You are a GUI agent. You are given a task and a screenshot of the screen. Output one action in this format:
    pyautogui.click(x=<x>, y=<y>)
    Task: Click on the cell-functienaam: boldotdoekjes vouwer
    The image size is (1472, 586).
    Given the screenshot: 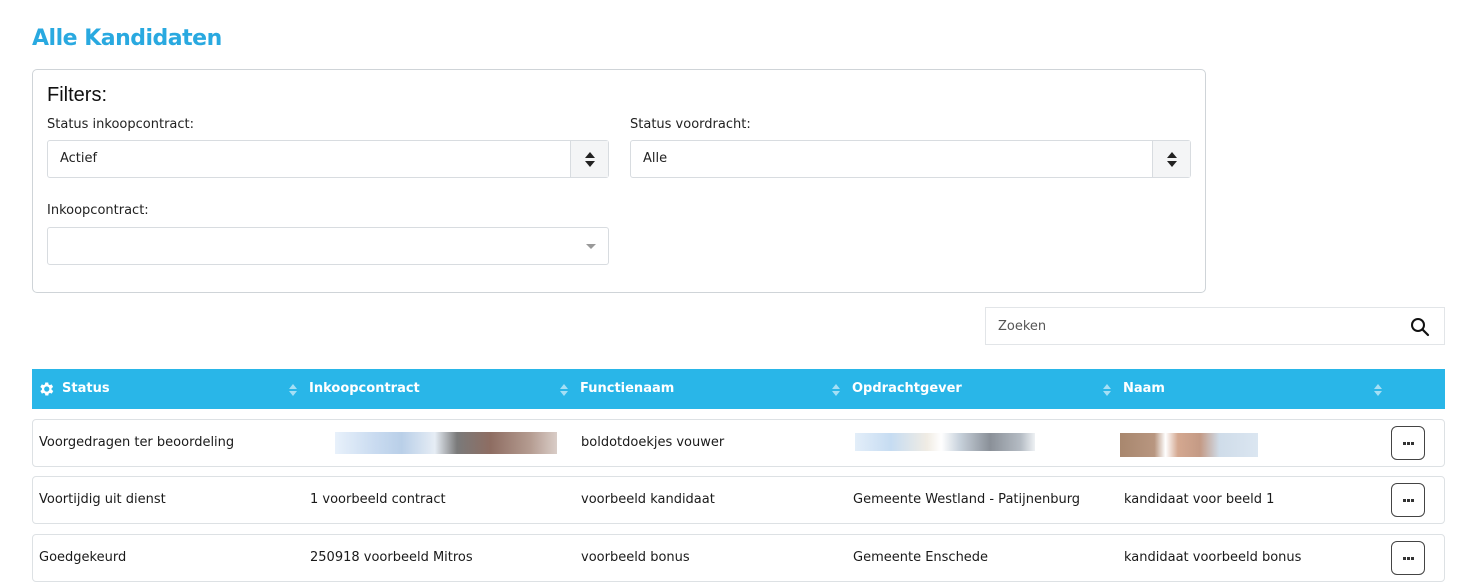 What is the action you would take?
    pyautogui.click(x=653, y=442)
    